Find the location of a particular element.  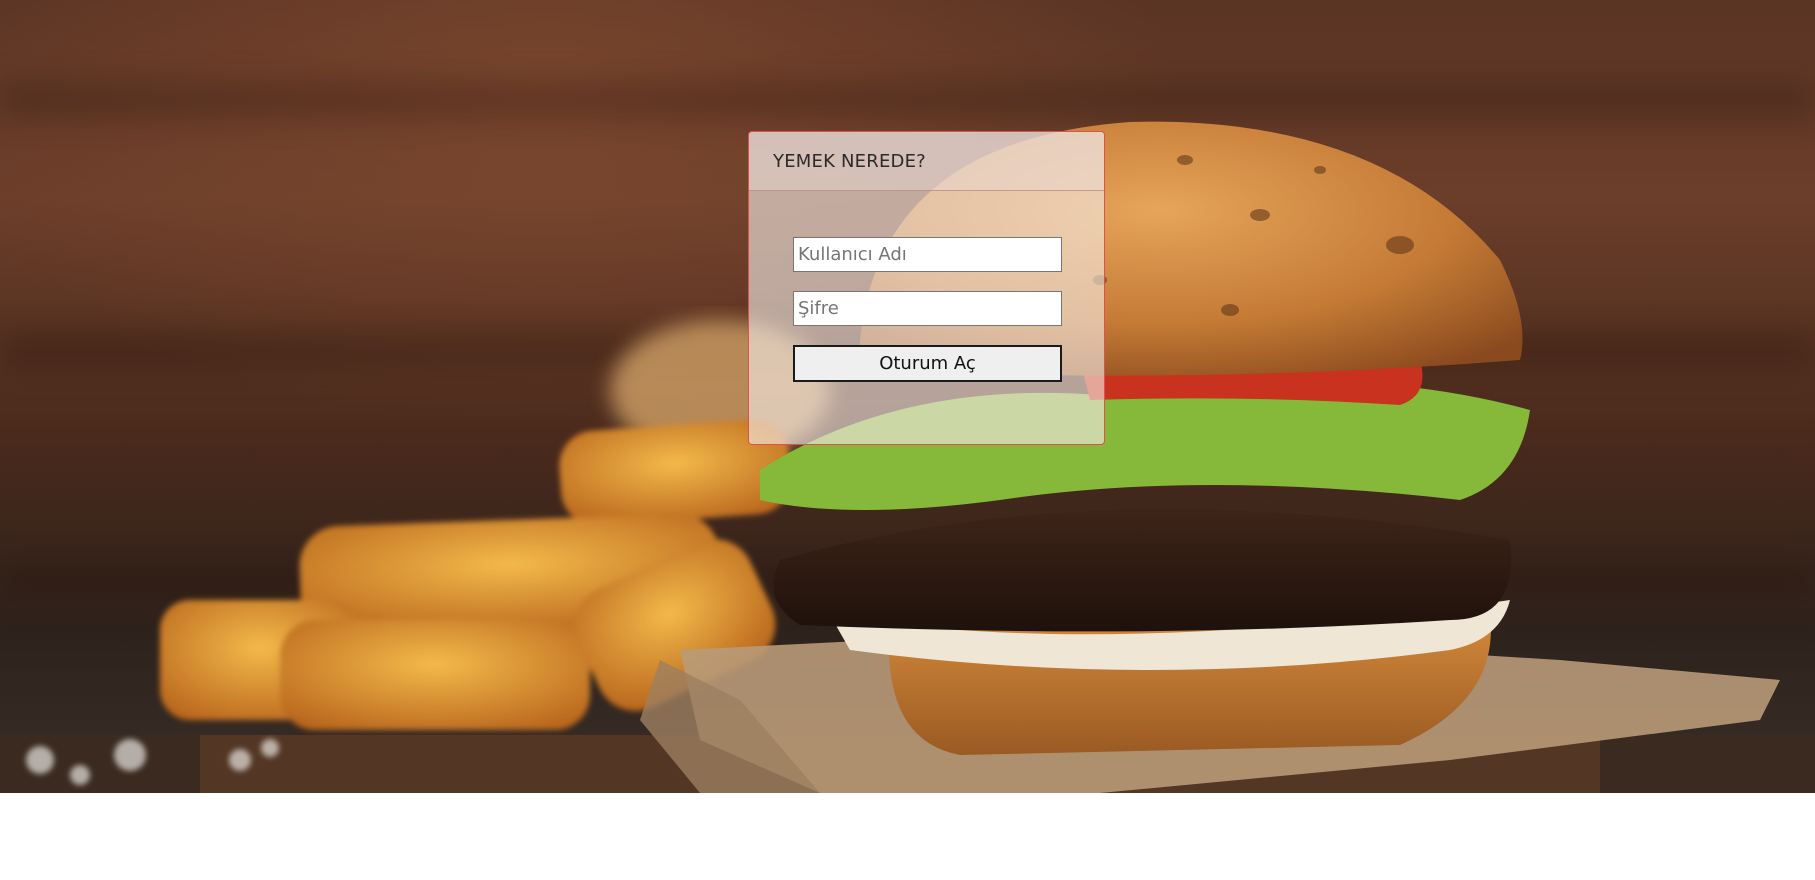

login-panel-header: YEMEK NEREDE? is located at coordinates (926, 161).